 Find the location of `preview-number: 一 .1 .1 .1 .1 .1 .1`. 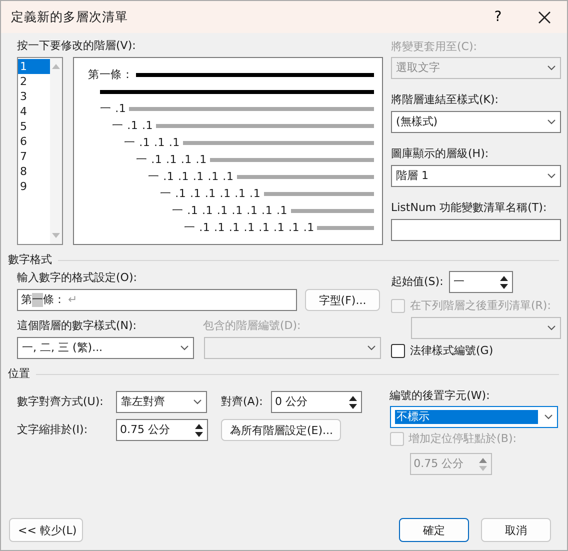

preview-number: 一 .1 .1 .1 .1 .1 .1 is located at coordinates (210, 193).